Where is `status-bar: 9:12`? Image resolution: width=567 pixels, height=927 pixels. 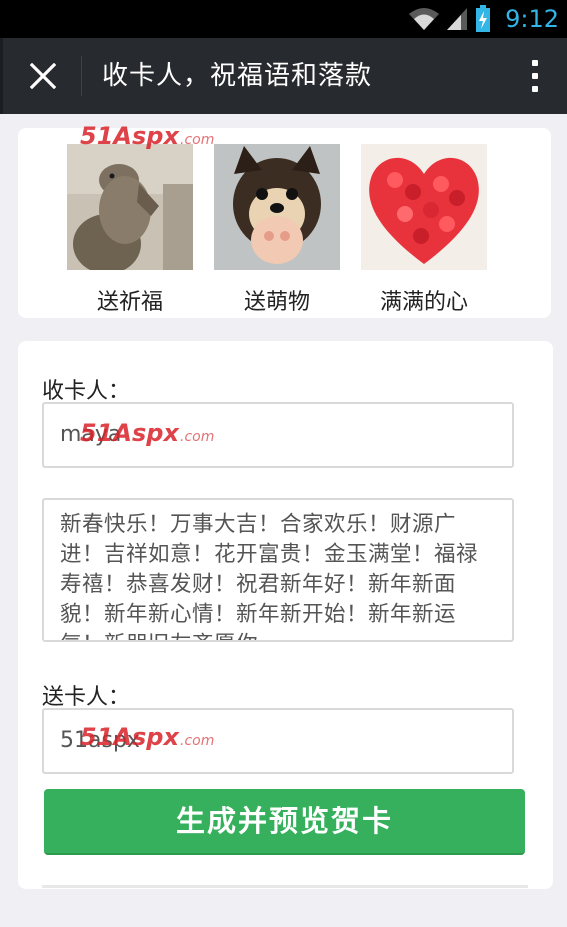 status-bar: 9:12 is located at coordinates (283, 19).